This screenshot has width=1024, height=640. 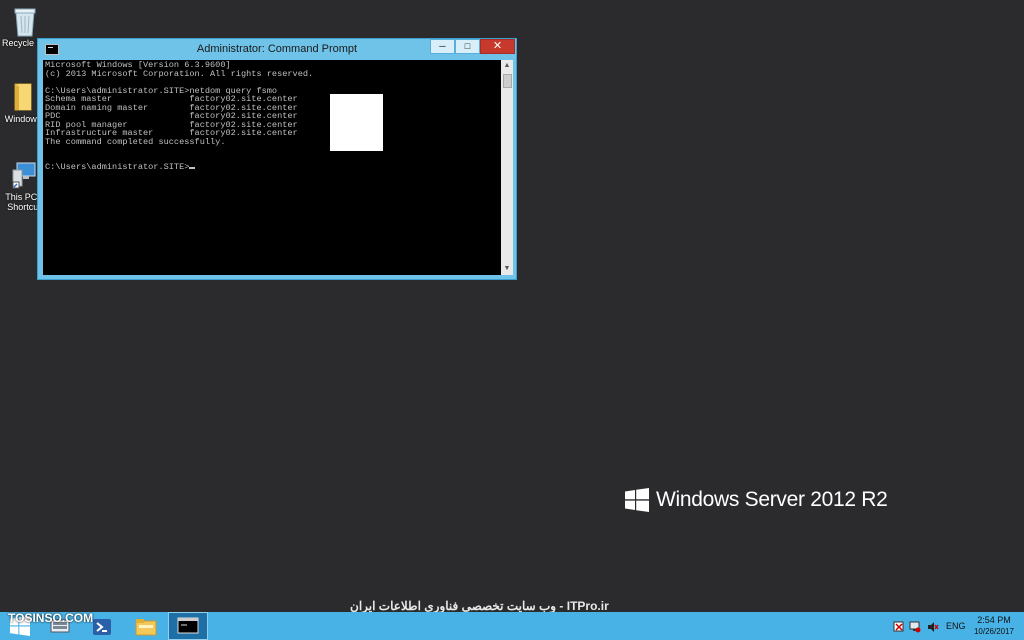 I want to click on taskbar-file-explorer, so click(x=146, y=626).